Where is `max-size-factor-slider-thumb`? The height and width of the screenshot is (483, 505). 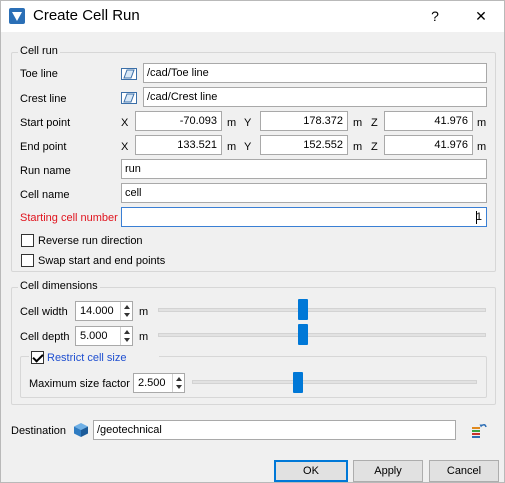
max-size-factor-slider-thumb is located at coordinates (298, 382).